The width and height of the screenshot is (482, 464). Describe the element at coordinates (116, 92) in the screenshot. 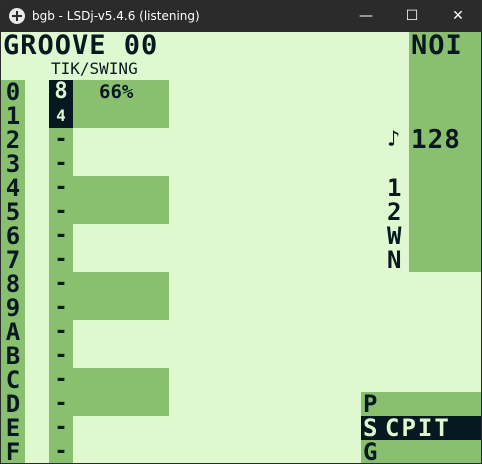

I see `swing-value: 66%` at that location.